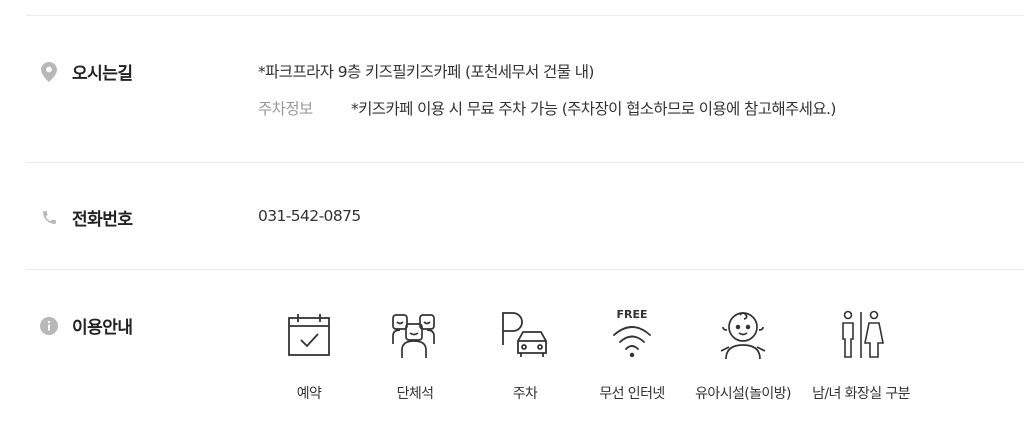  What do you see at coordinates (102, 328) in the screenshot?
I see `usage-label: 이용안내` at bounding box center [102, 328].